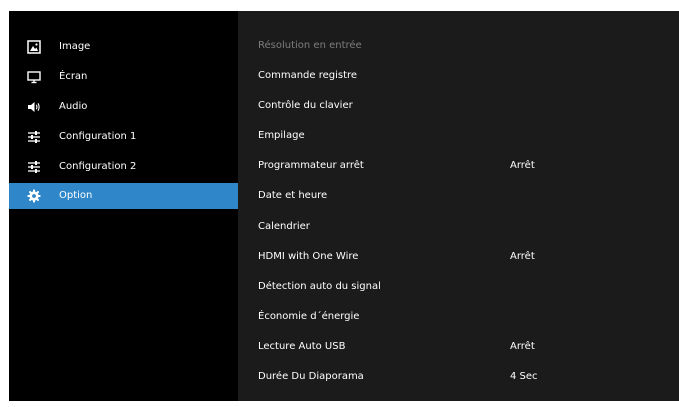  I want to click on menu-item-label: HDMI with One Wire, so click(308, 256).